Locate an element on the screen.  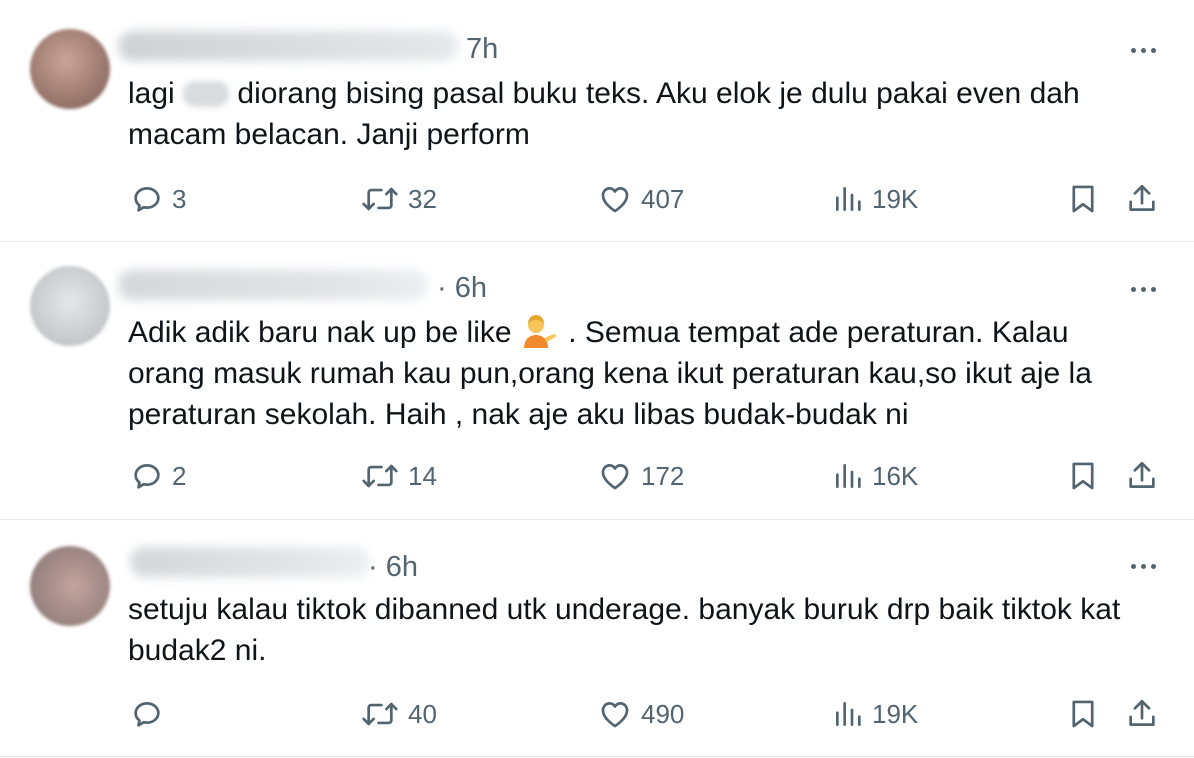
like-button: 407 is located at coordinates (640, 199).